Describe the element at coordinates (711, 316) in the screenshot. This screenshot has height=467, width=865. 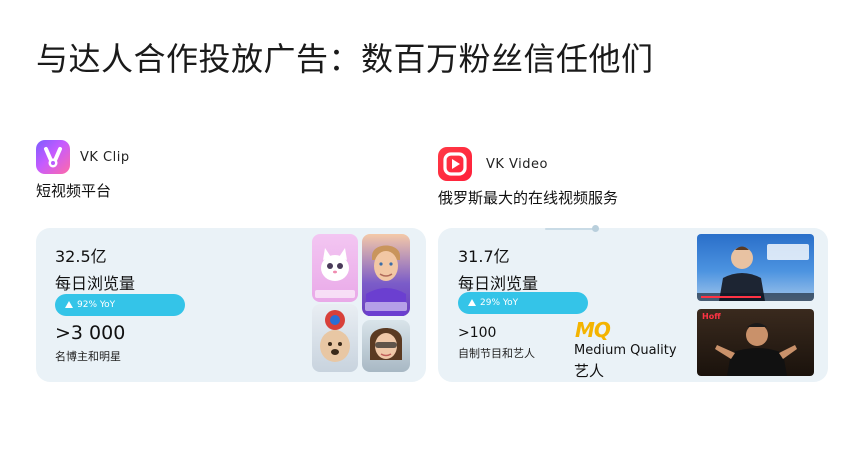
I see `hoff-channel-logo: Hoff` at that location.